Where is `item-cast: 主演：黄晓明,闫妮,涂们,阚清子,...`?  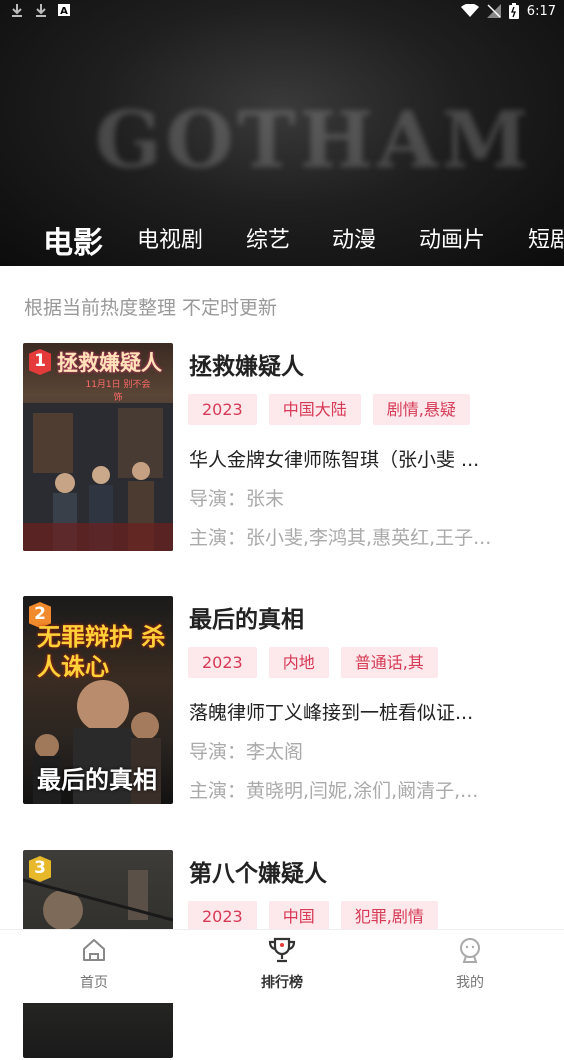 item-cast: 主演：黄晓明,闫妮,涂们,阚清子,... is located at coordinates (334, 791).